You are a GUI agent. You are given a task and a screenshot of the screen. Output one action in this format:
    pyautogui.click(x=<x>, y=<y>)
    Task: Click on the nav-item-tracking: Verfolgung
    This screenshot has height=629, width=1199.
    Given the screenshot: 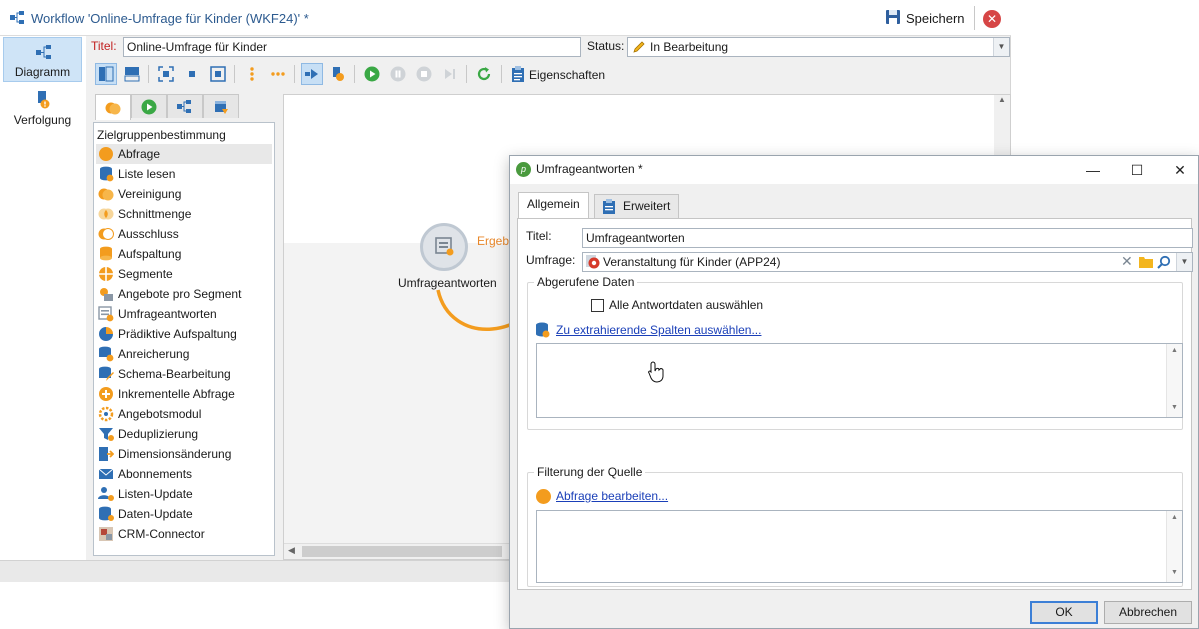 What is the action you would take?
    pyautogui.click(x=42, y=108)
    